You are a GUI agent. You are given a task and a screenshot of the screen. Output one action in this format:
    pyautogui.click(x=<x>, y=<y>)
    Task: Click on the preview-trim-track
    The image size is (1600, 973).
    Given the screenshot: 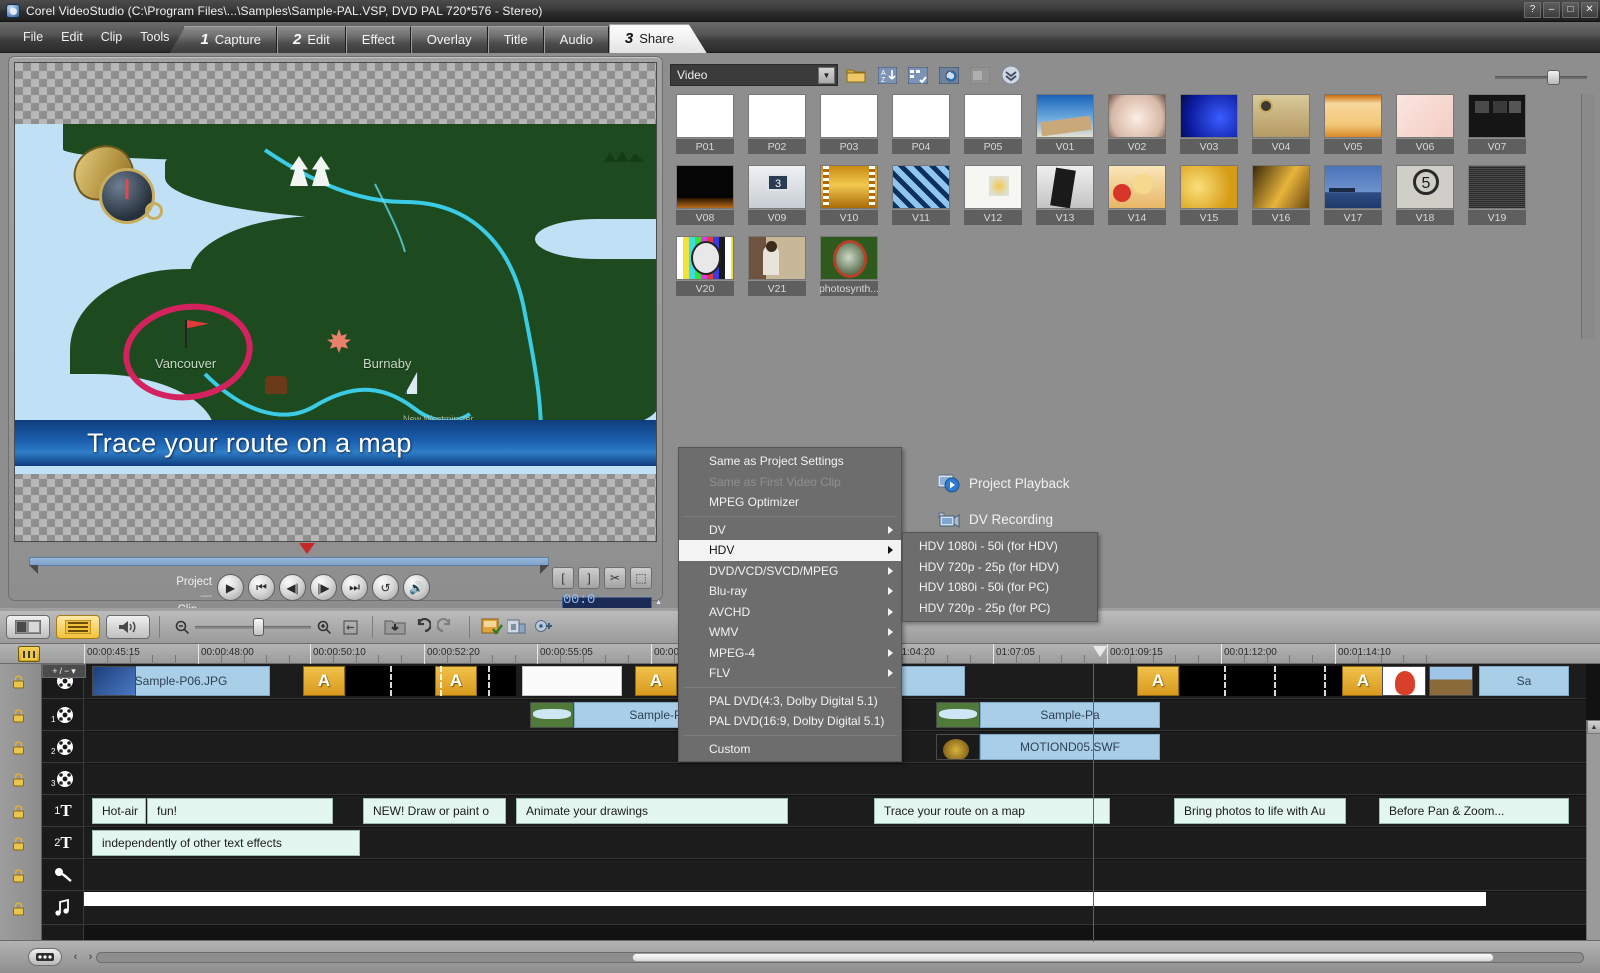 What is the action you would take?
    pyautogui.click(x=289, y=561)
    